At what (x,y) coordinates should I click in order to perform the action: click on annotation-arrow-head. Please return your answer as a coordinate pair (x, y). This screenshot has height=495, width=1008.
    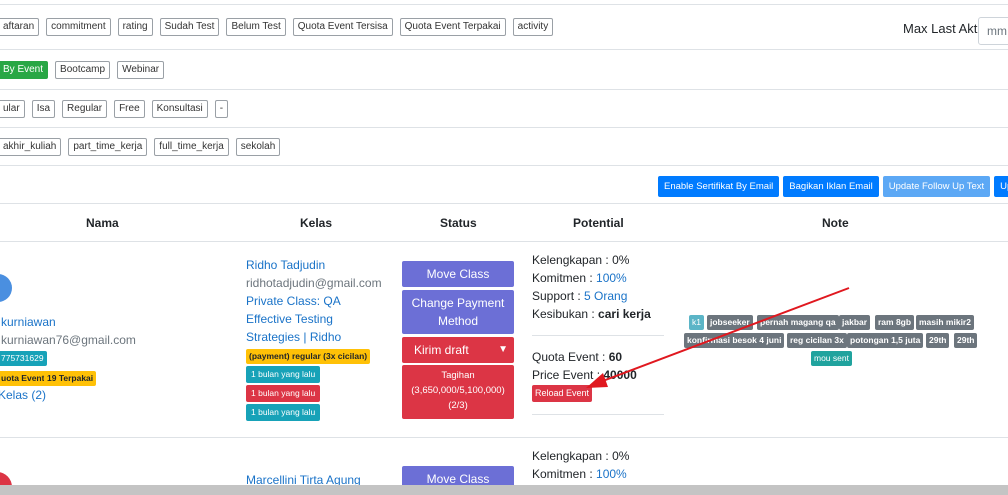
    Looking at the image, I should click on (597, 380).